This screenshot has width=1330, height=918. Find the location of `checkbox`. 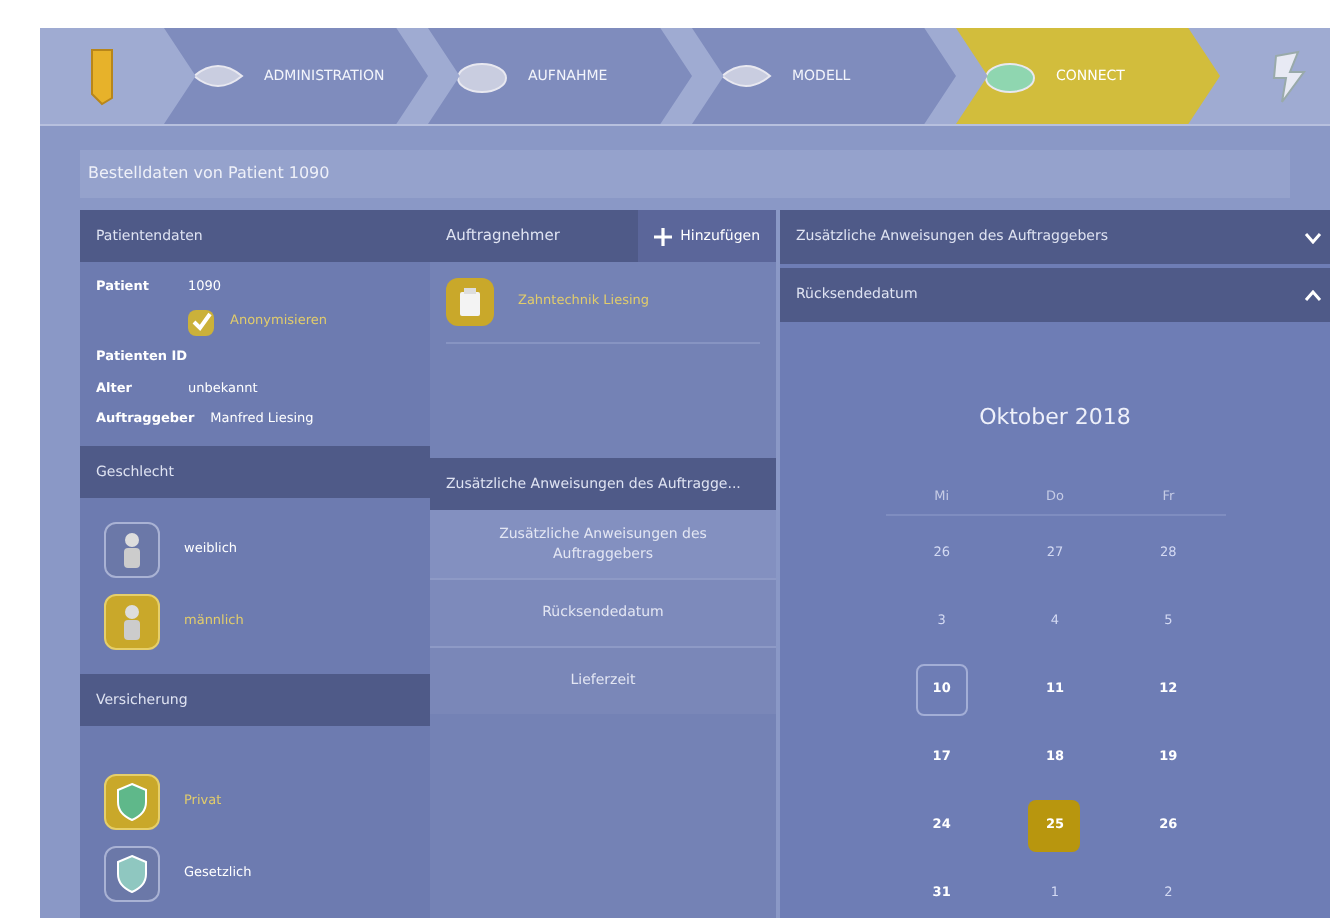

checkbox is located at coordinates (201, 322).